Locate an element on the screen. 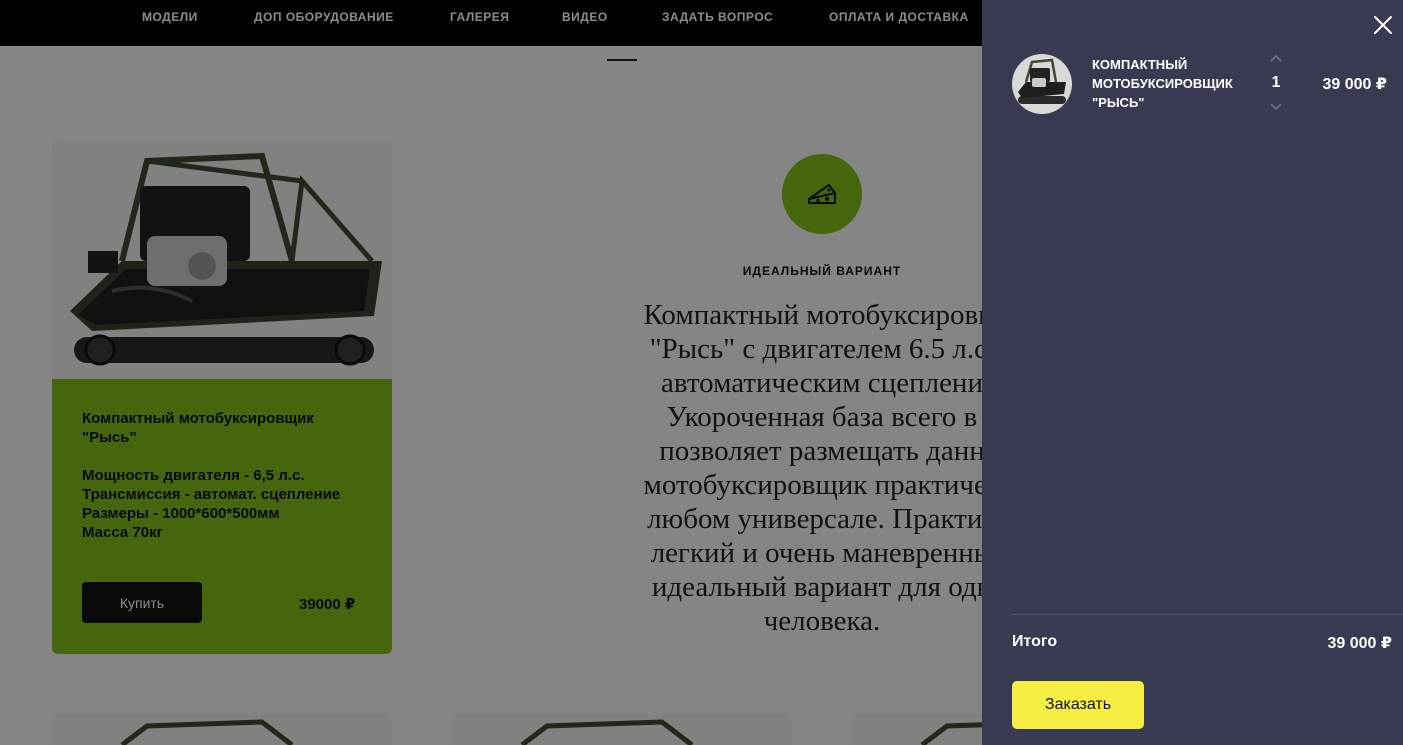 Image resolution: width=1403 pixels, height=745 pixels. close-icon is located at coordinates (1383, 25).